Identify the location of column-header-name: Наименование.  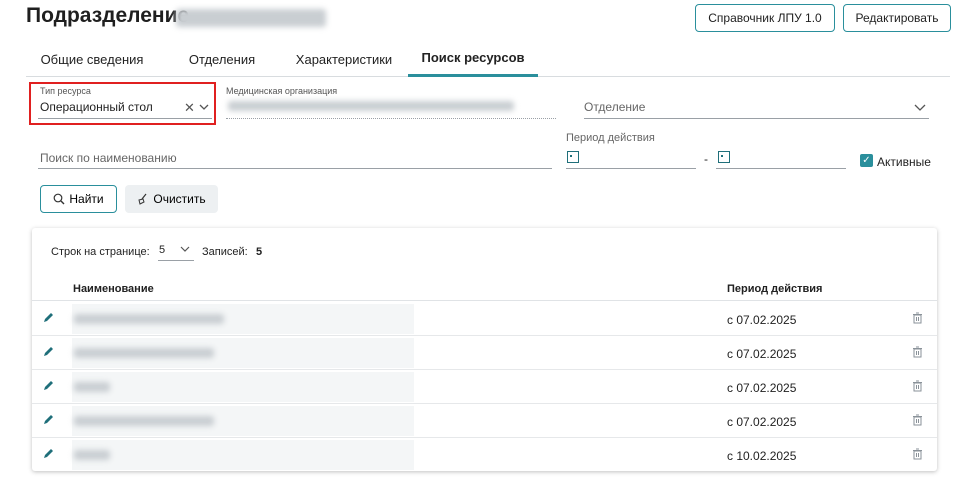
(113, 289).